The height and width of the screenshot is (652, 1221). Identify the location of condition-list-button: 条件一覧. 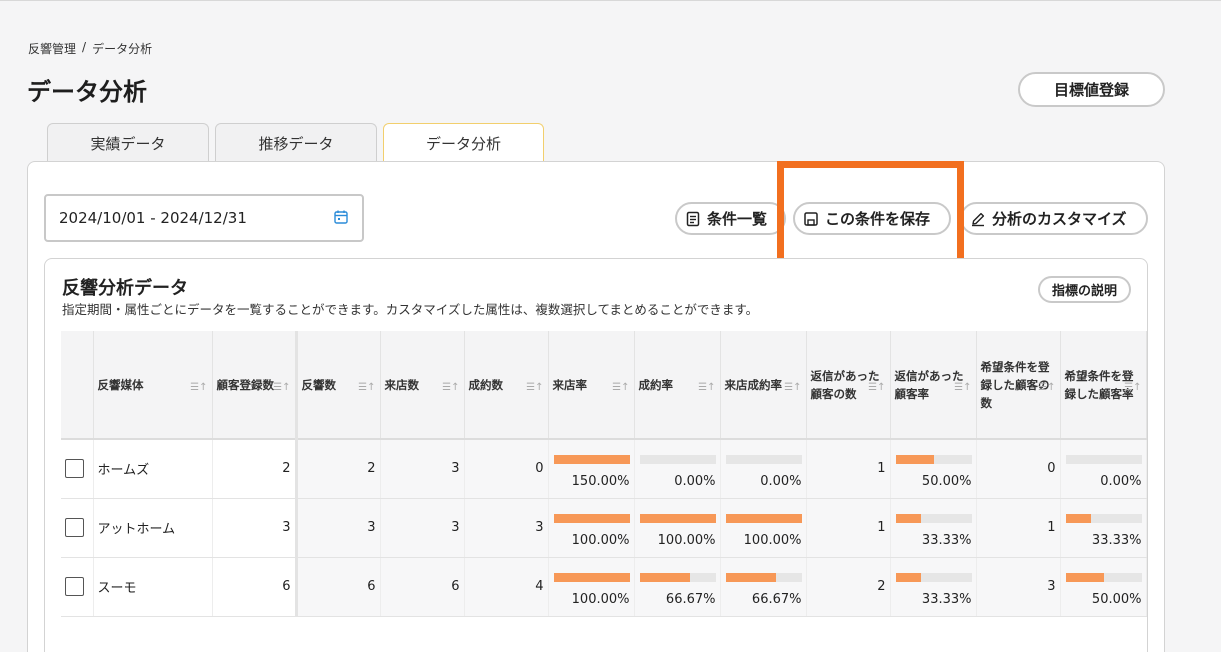
(730, 218).